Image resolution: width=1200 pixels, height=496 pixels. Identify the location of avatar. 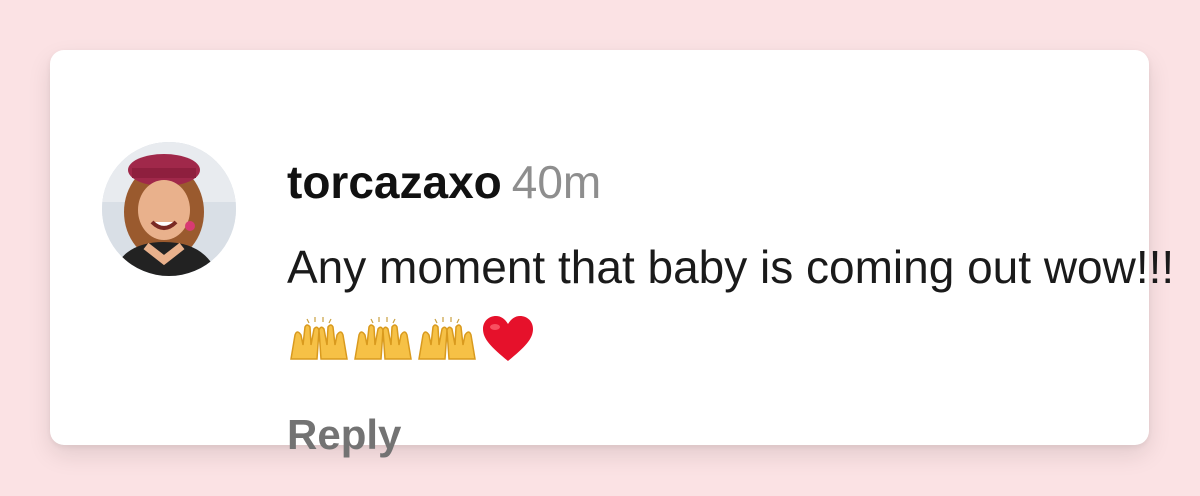
(169, 209).